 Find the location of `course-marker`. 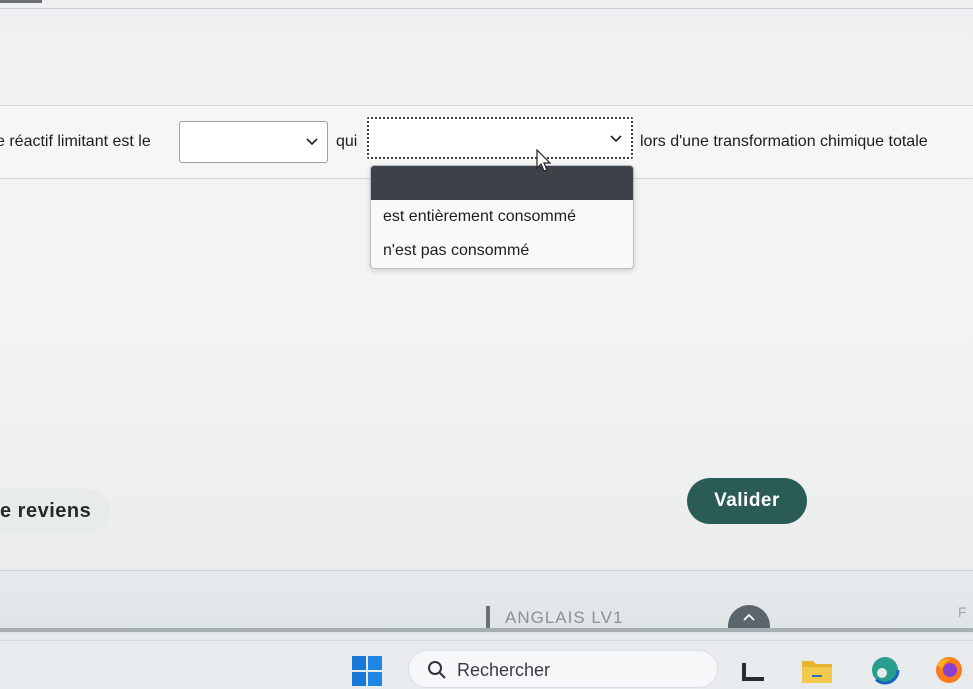

course-marker is located at coordinates (488, 617).